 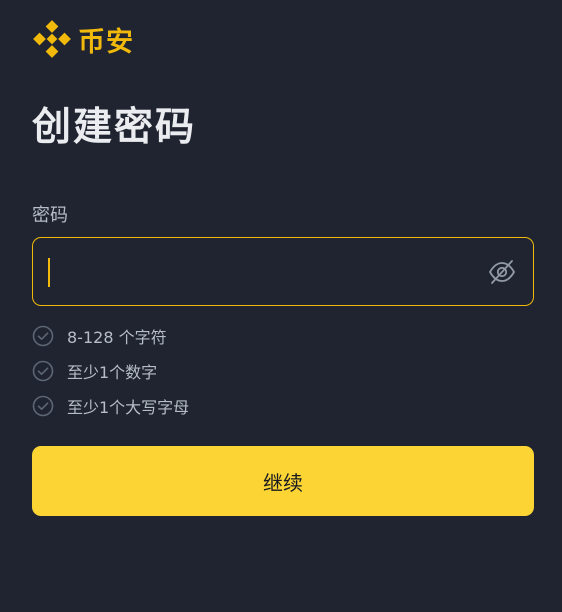 I want to click on password-requirements: 8-128 个字符 至少1个数字 至少1个大写字母, so click(x=110, y=370).